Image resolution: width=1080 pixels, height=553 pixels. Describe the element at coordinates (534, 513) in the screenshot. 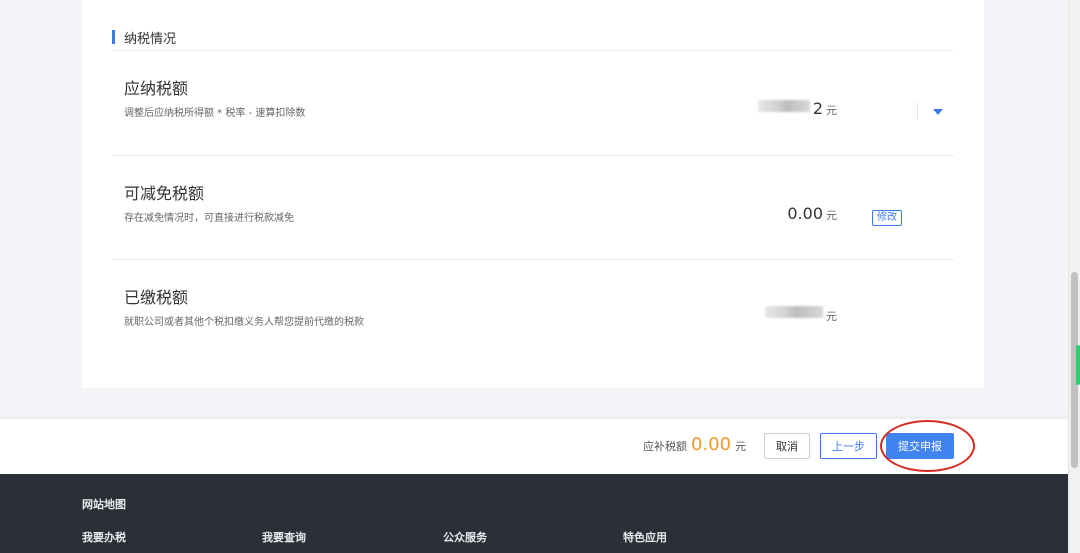

I see `site-footer: 网站地图 我要办税 我要查询 公众服务 特色应用` at that location.